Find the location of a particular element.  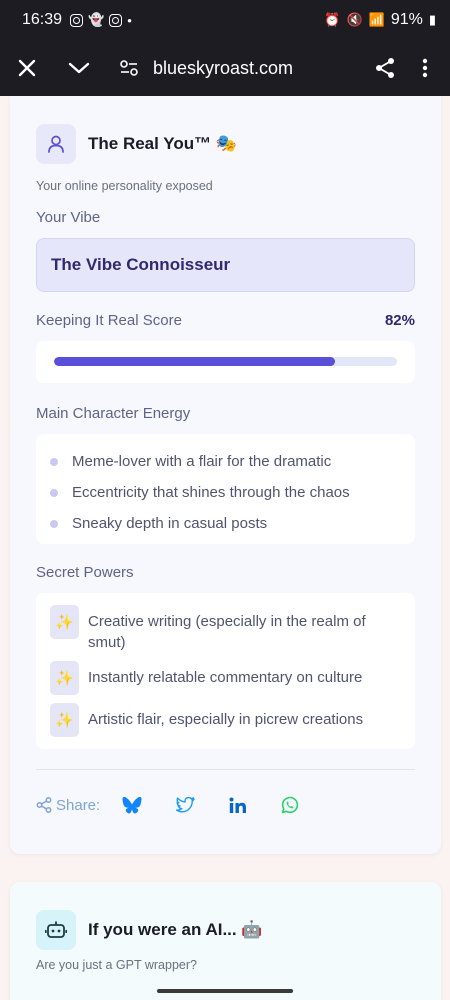

share-label: Share: is located at coordinates (78, 805).